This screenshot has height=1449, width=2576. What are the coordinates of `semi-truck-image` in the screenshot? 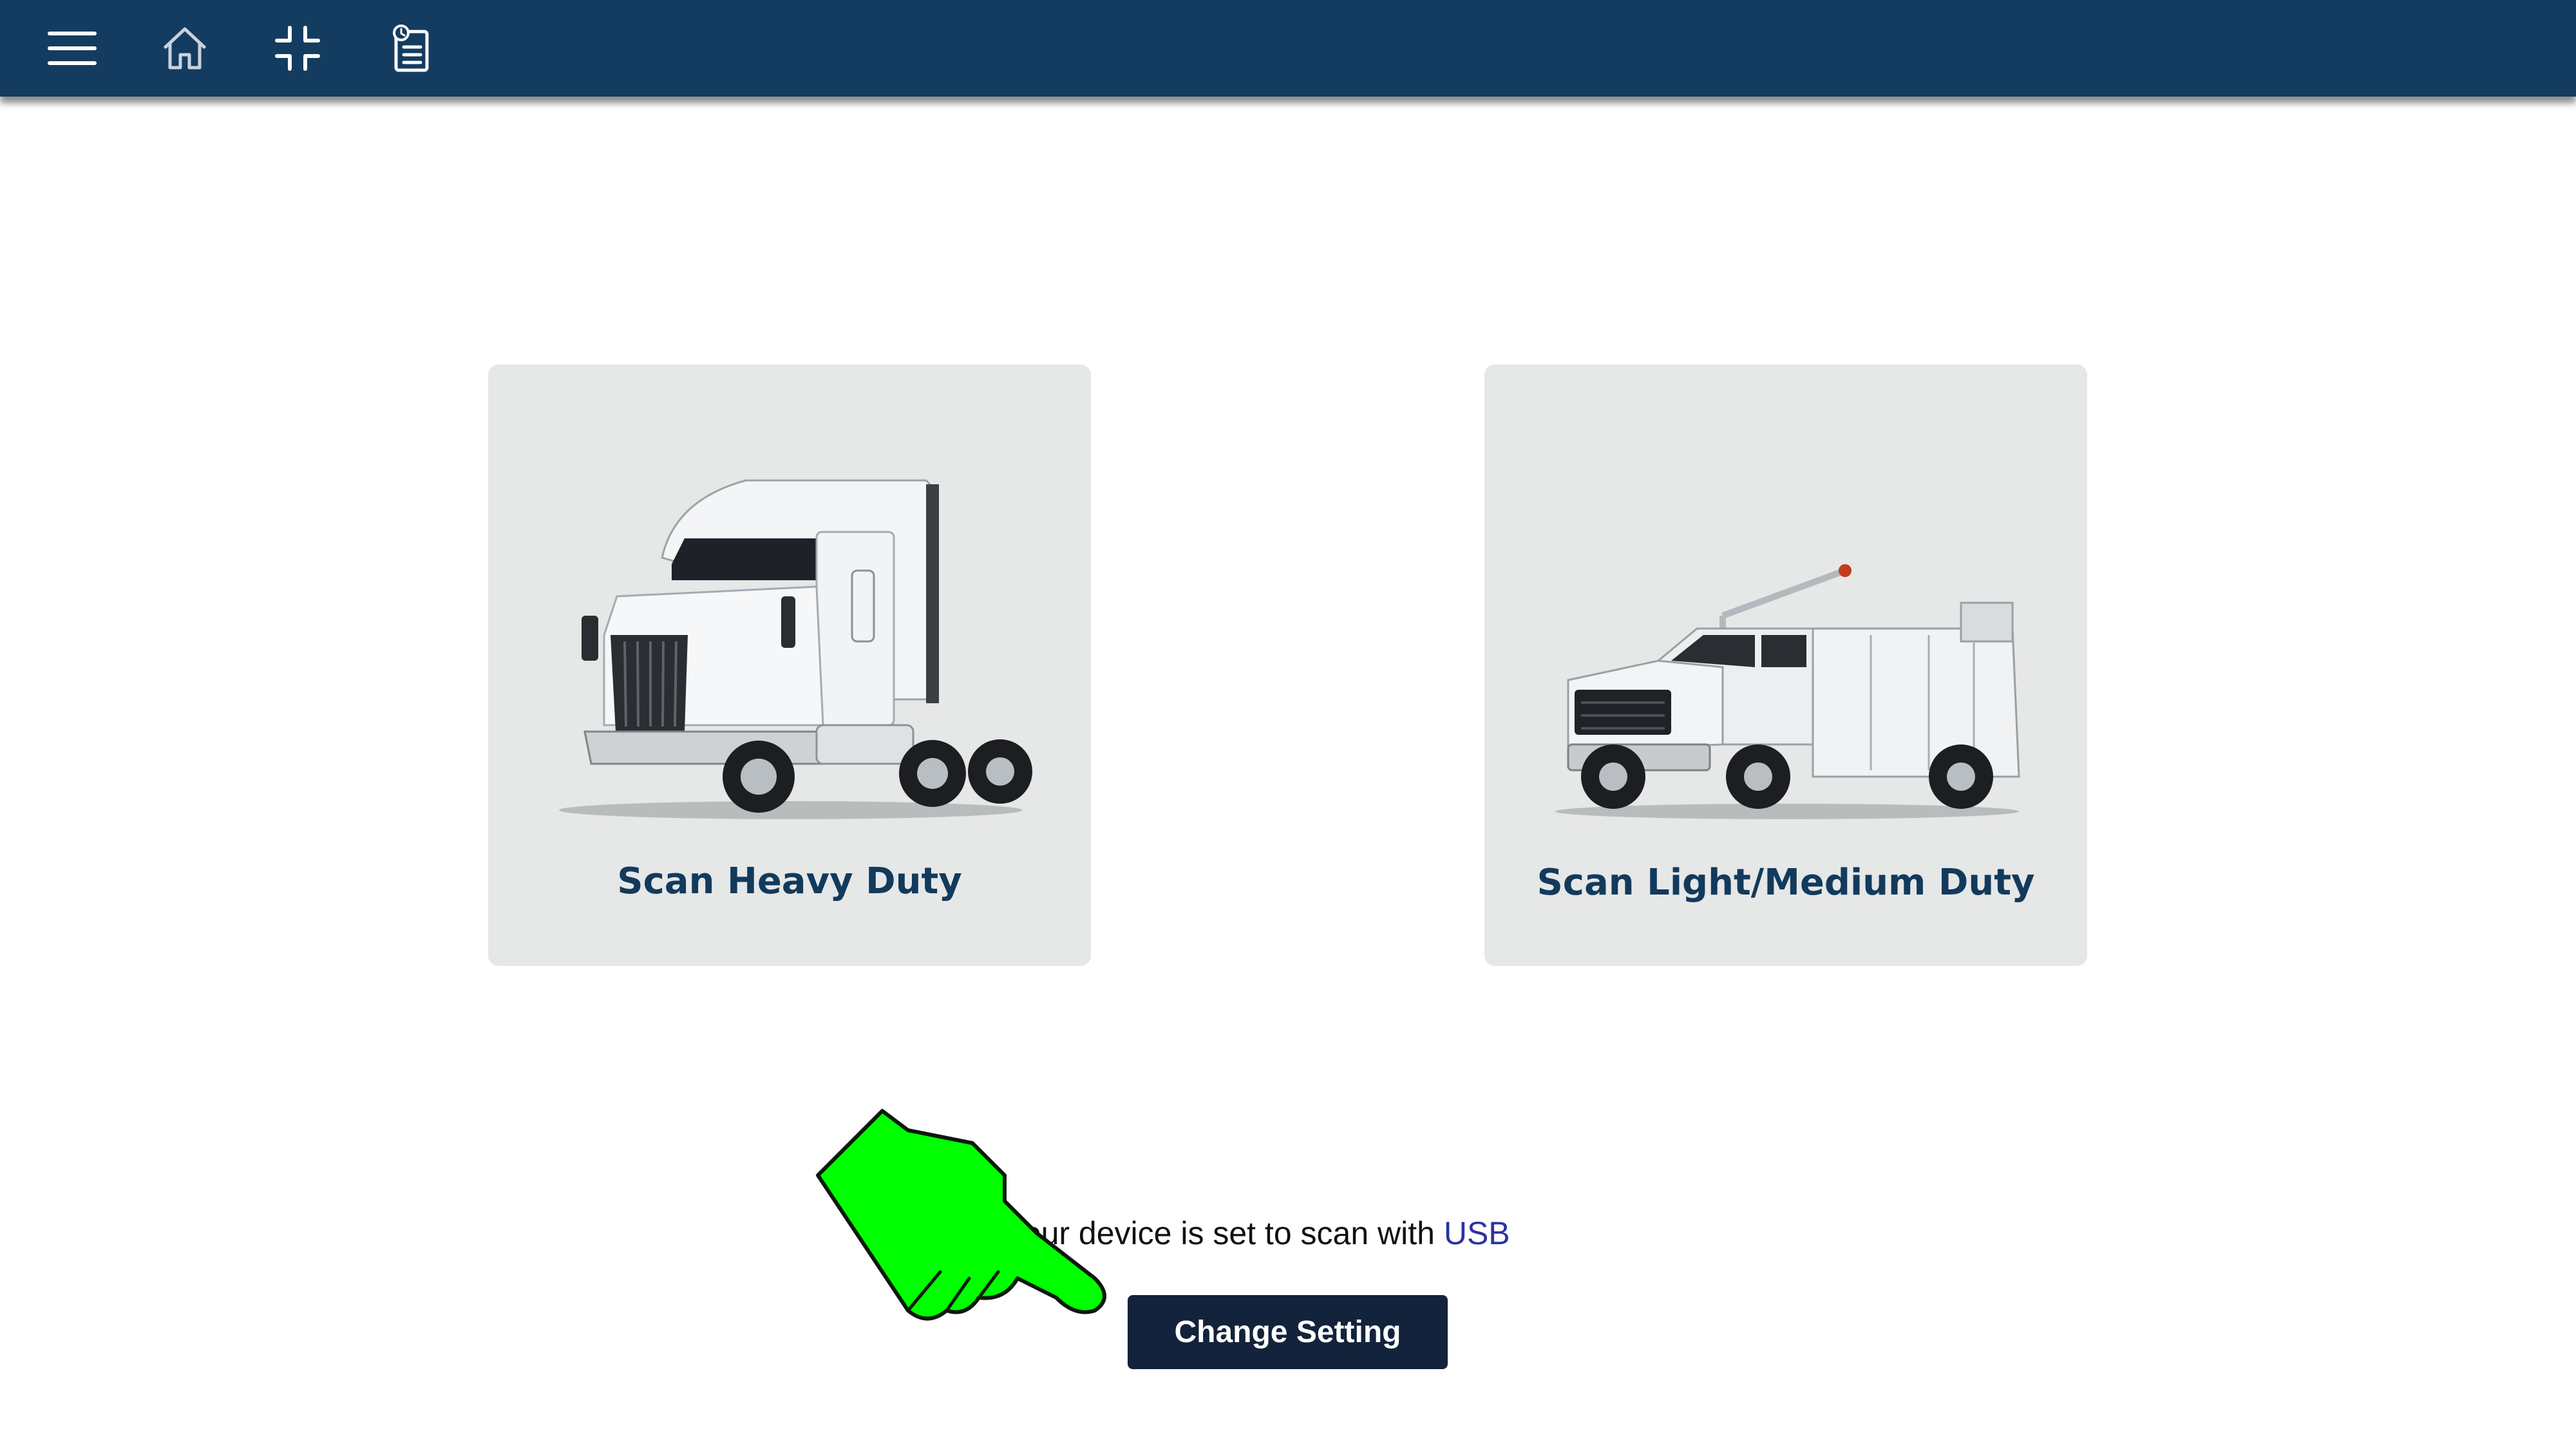 It's located at (795, 649).